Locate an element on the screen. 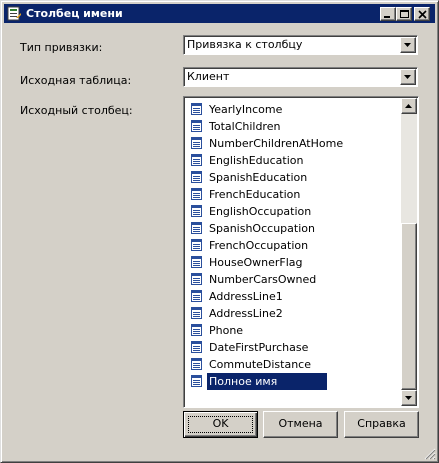 The height and width of the screenshot is (463, 439). cancel-button: Отмена is located at coordinates (300, 424).